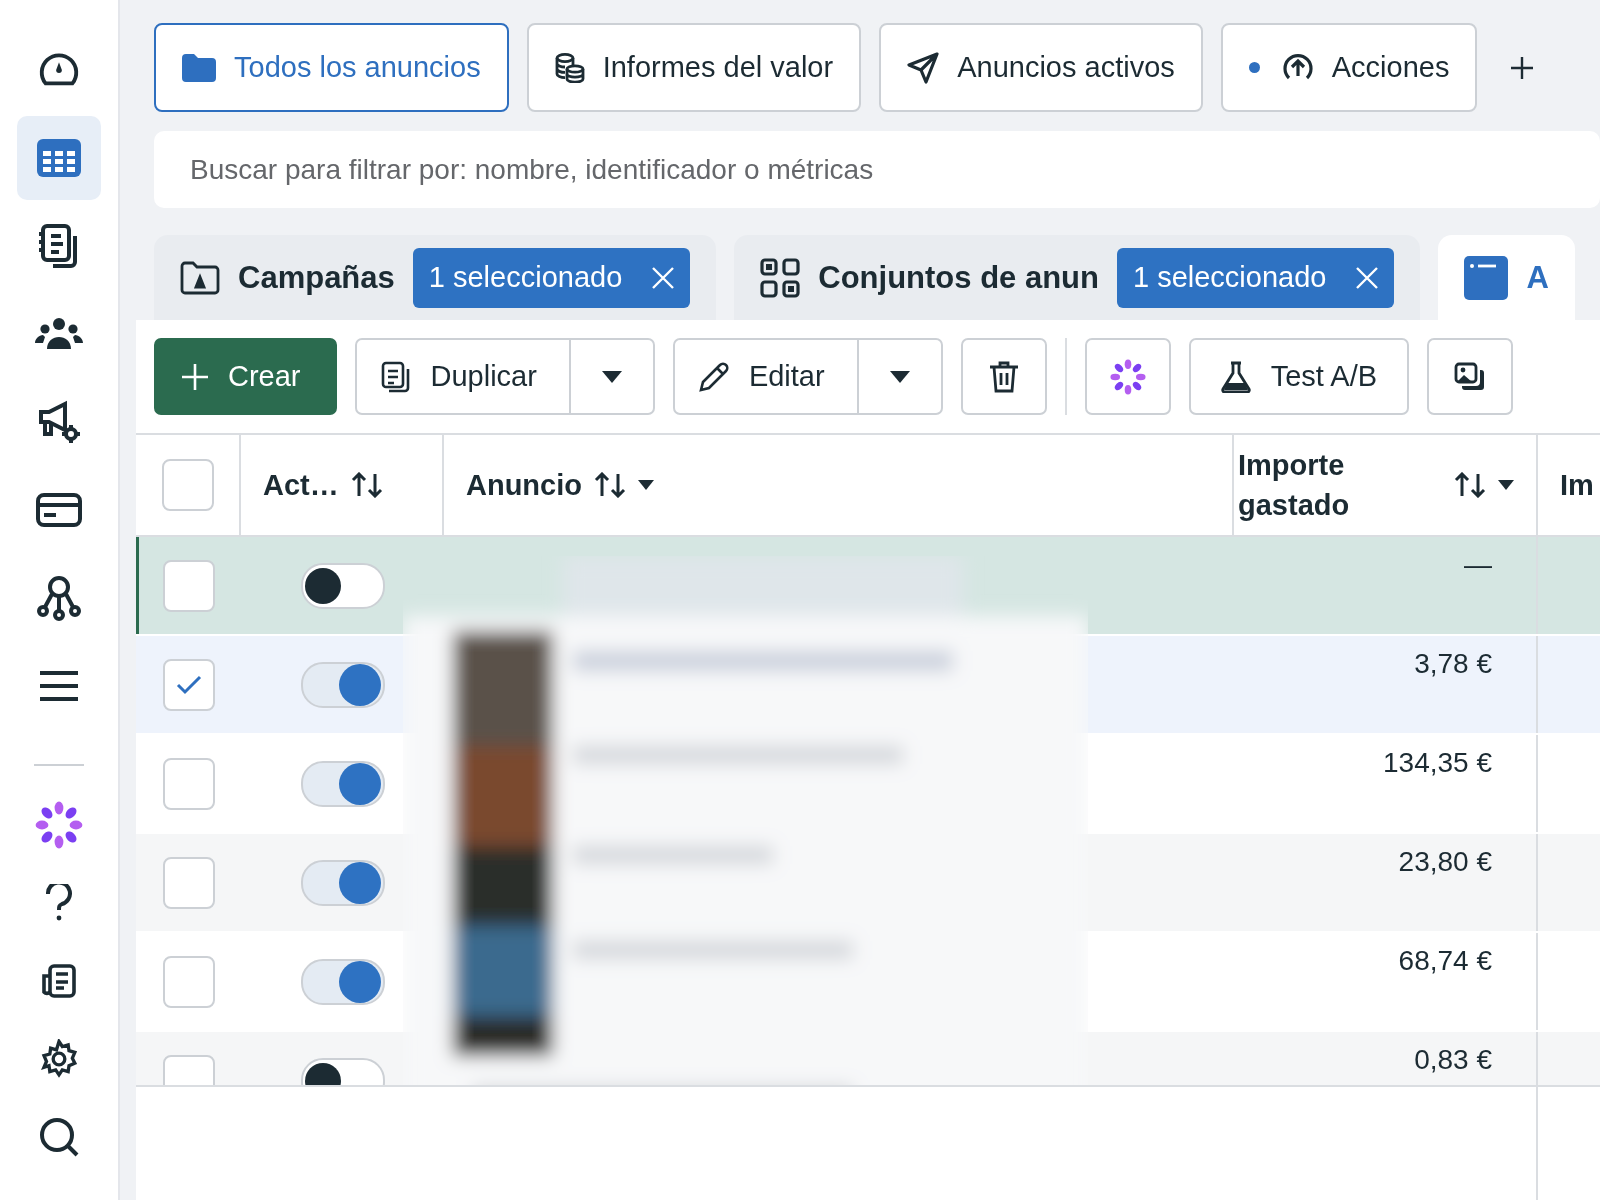 The image size is (1600, 1200). Describe the element at coordinates (1386, 882) in the screenshot. I see `table-cell: 23,80 €` at that location.